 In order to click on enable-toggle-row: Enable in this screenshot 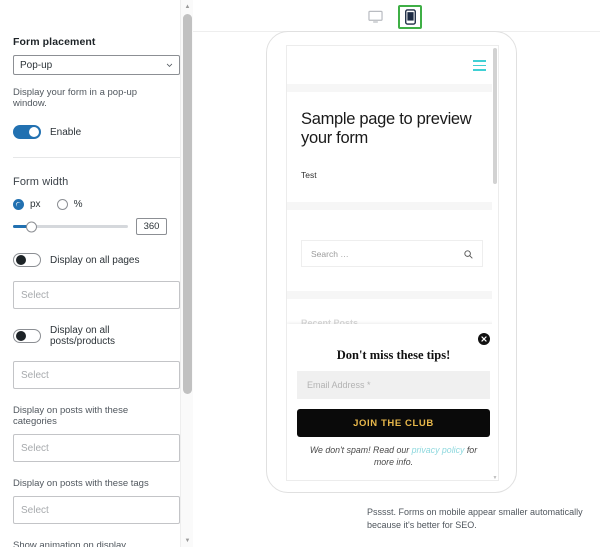, I will do `click(90, 132)`.